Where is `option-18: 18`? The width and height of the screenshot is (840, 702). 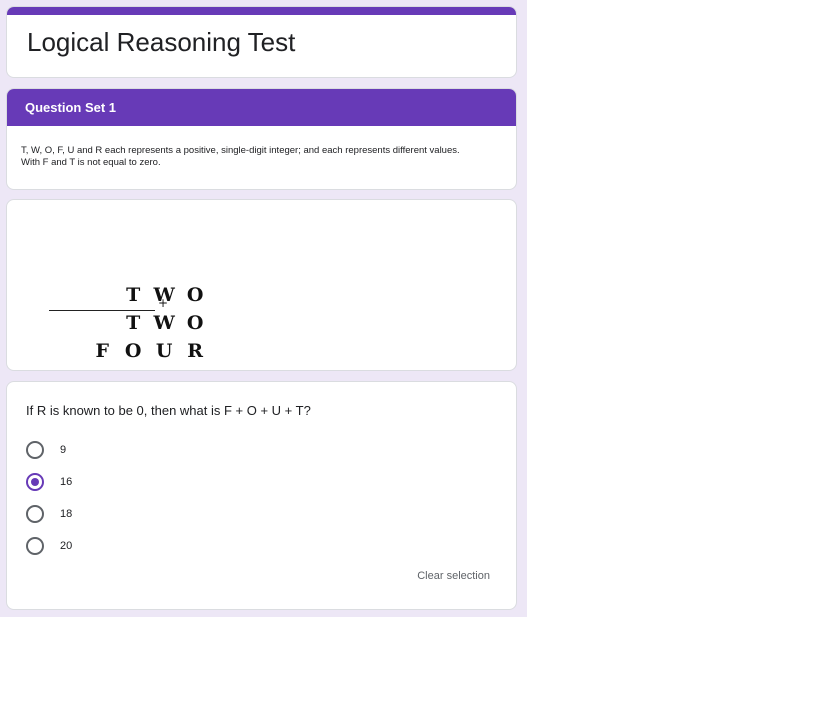 option-18: 18 is located at coordinates (49, 514).